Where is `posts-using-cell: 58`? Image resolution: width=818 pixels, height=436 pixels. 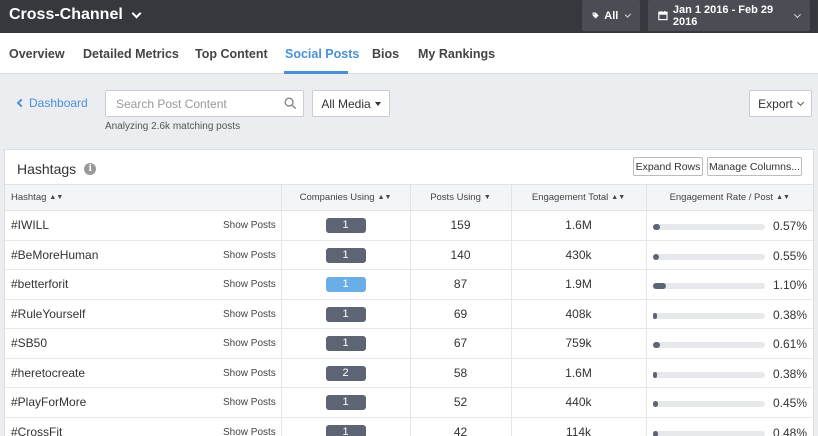
posts-using-cell: 58 is located at coordinates (461, 373).